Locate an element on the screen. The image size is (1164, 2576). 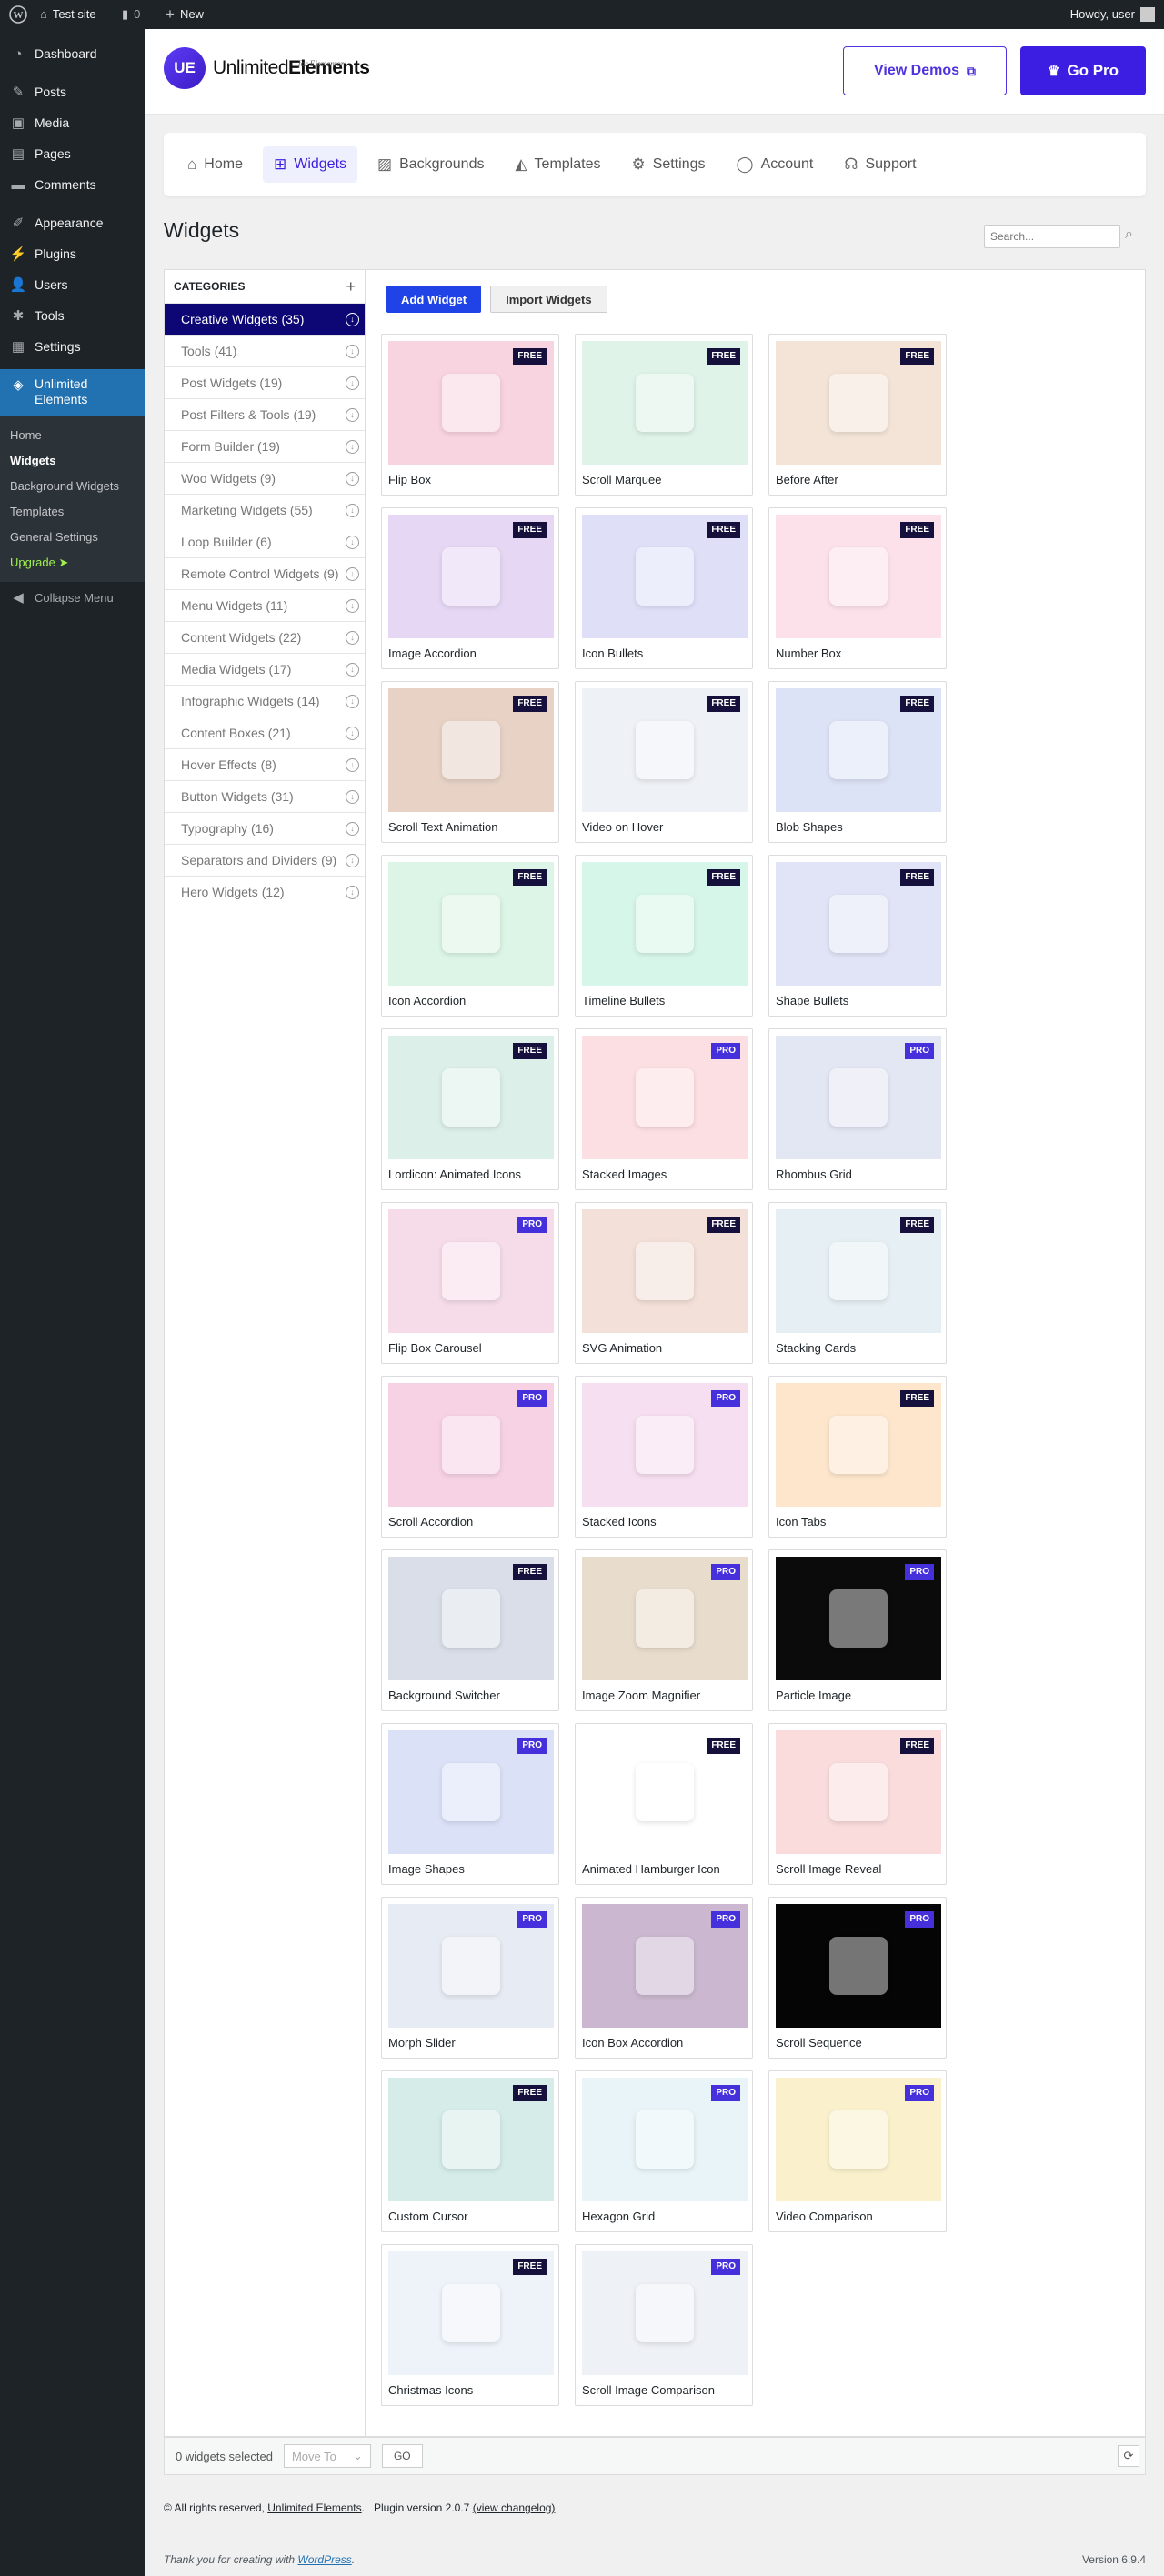
category-item: Loop Builder (6) ↓ is located at coordinates (265, 541).